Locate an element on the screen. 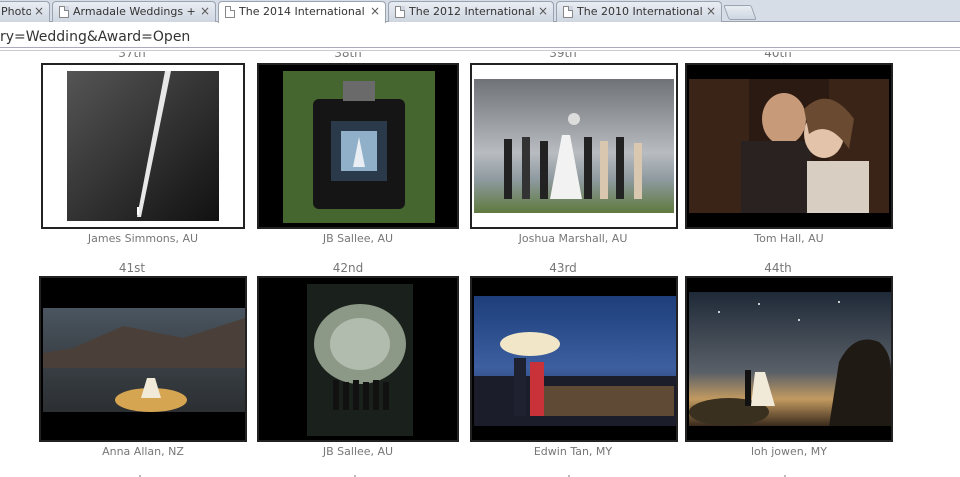 Image resolution: width=960 pixels, height=477 pixels. toolbar: ry=Wedding&Award=Open is located at coordinates (480, 37).